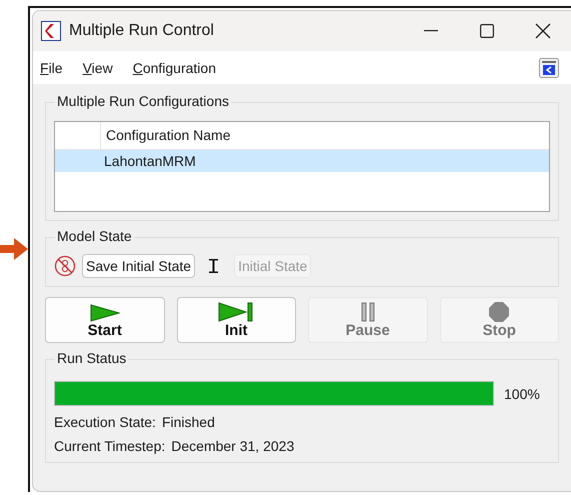 This screenshot has height=495, width=571. Describe the element at coordinates (139, 266) in the screenshot. I see `save-initial-state-button: Save Initial State` at that location.